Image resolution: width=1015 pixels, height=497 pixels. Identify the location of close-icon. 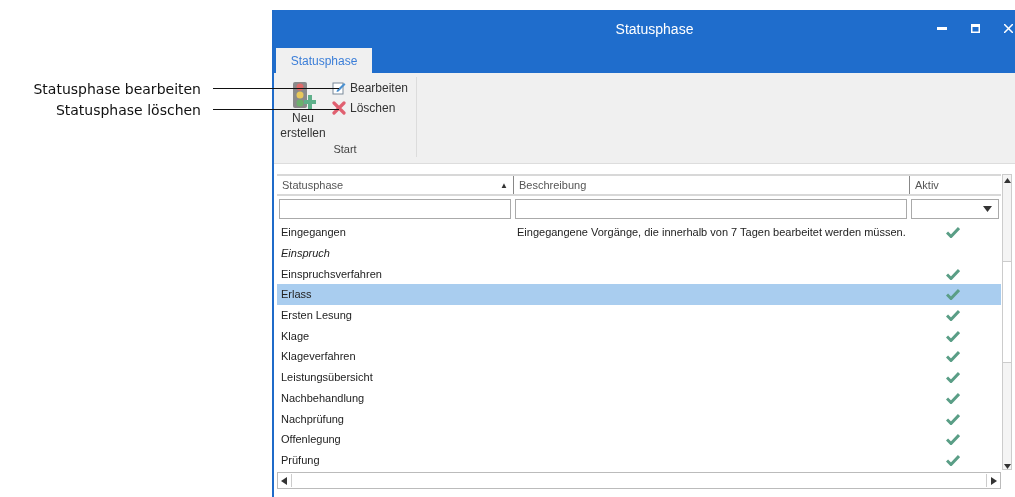
(1008, 28).